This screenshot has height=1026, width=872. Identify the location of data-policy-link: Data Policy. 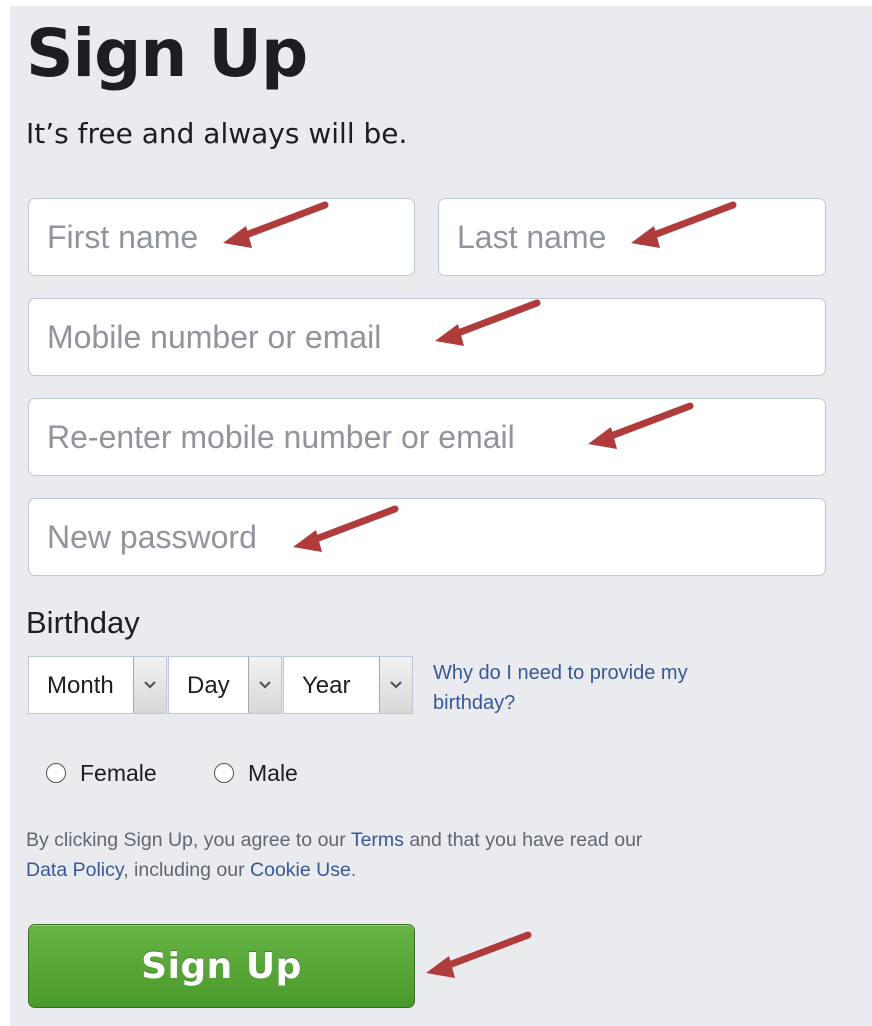
(74, 870).